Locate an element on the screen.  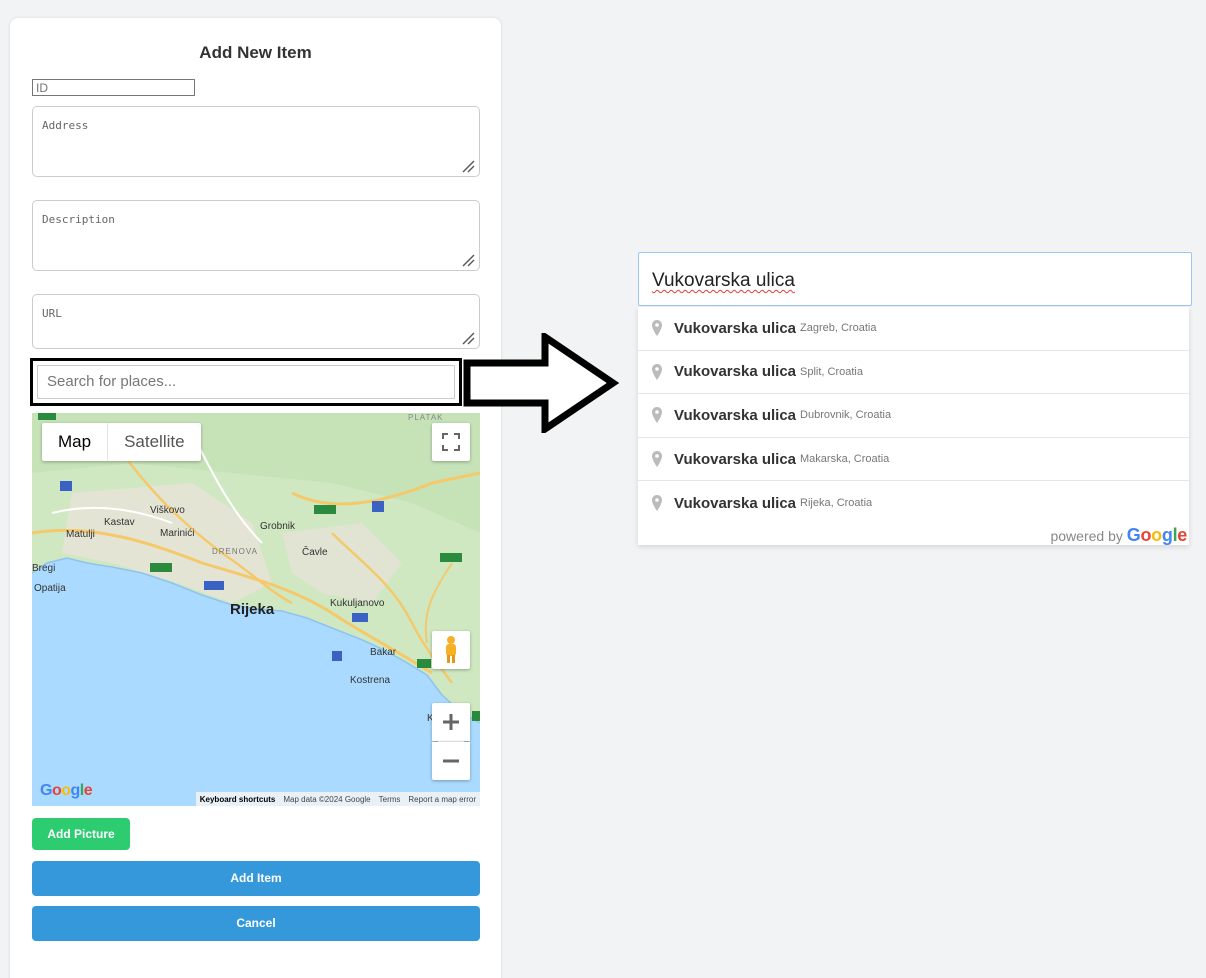
street-view-button is located at coordinates (451, 650).